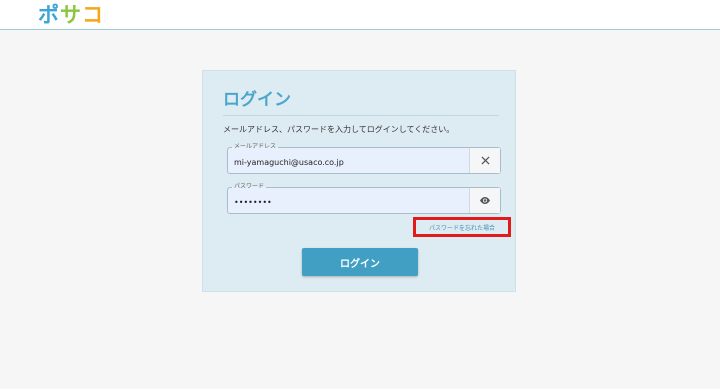  I want to click on login-description: メールアドレス、パスワードを入力してログインしてください。, so click(339, 129).